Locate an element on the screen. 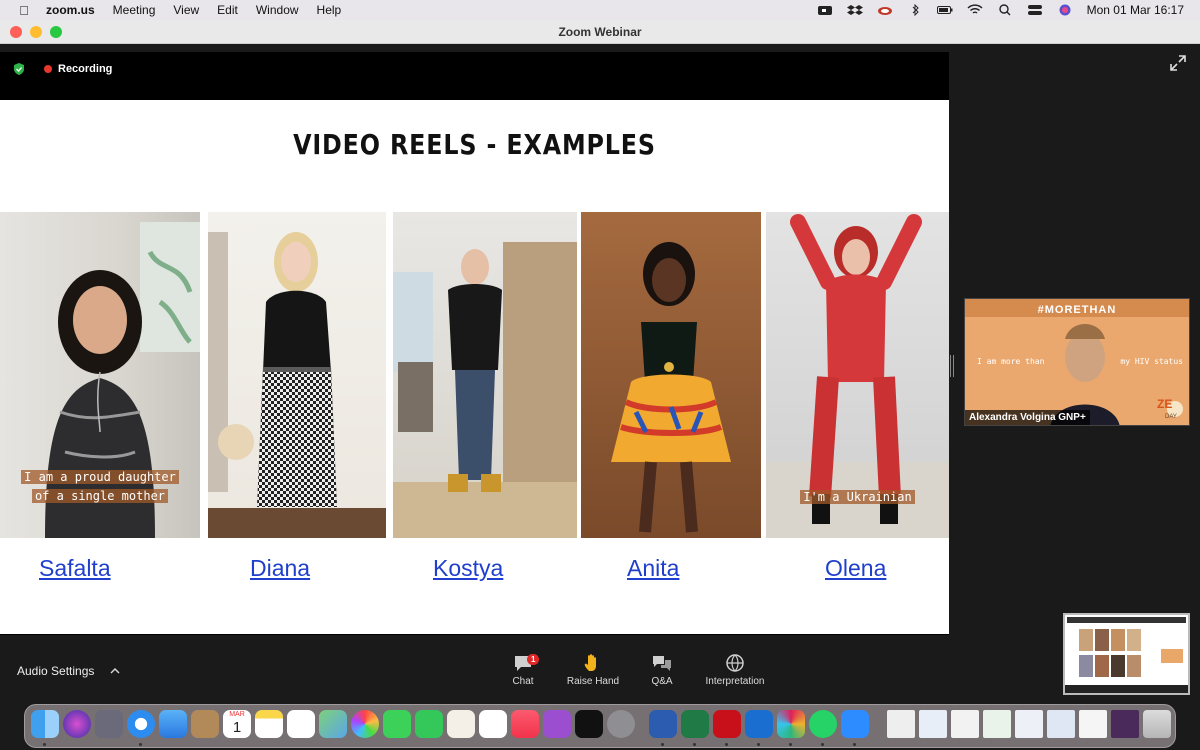  safari-icon is located at coordinates (141, 724).